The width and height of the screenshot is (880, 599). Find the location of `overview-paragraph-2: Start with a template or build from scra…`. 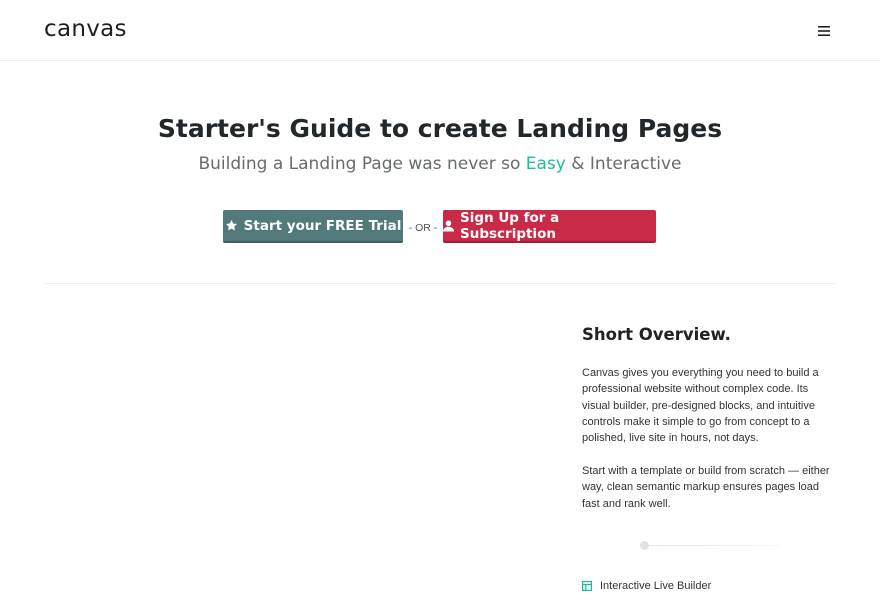

overview-paragraph-2: Start with a template or build from scra… is located at coordinates (706, 487).